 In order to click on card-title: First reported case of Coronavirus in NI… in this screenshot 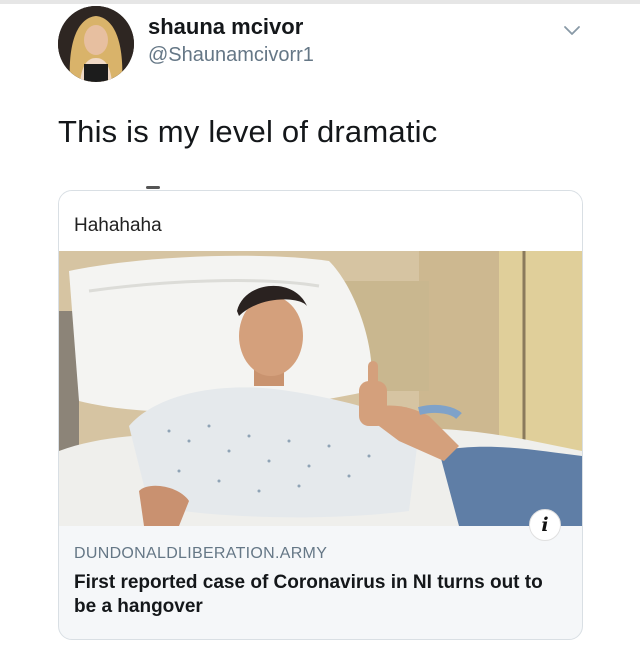, I will do `click(321, 595)`.